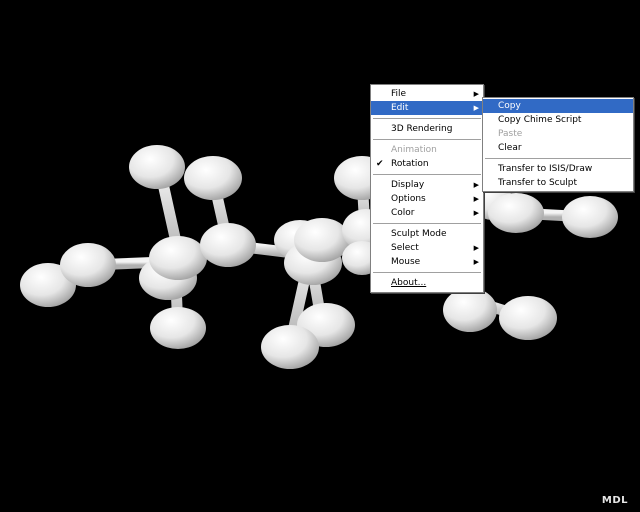 Image resolution: width=640 pixels, height=512 pixels. I want to click on menu-item-options: Options ▶, so click(427, 199).